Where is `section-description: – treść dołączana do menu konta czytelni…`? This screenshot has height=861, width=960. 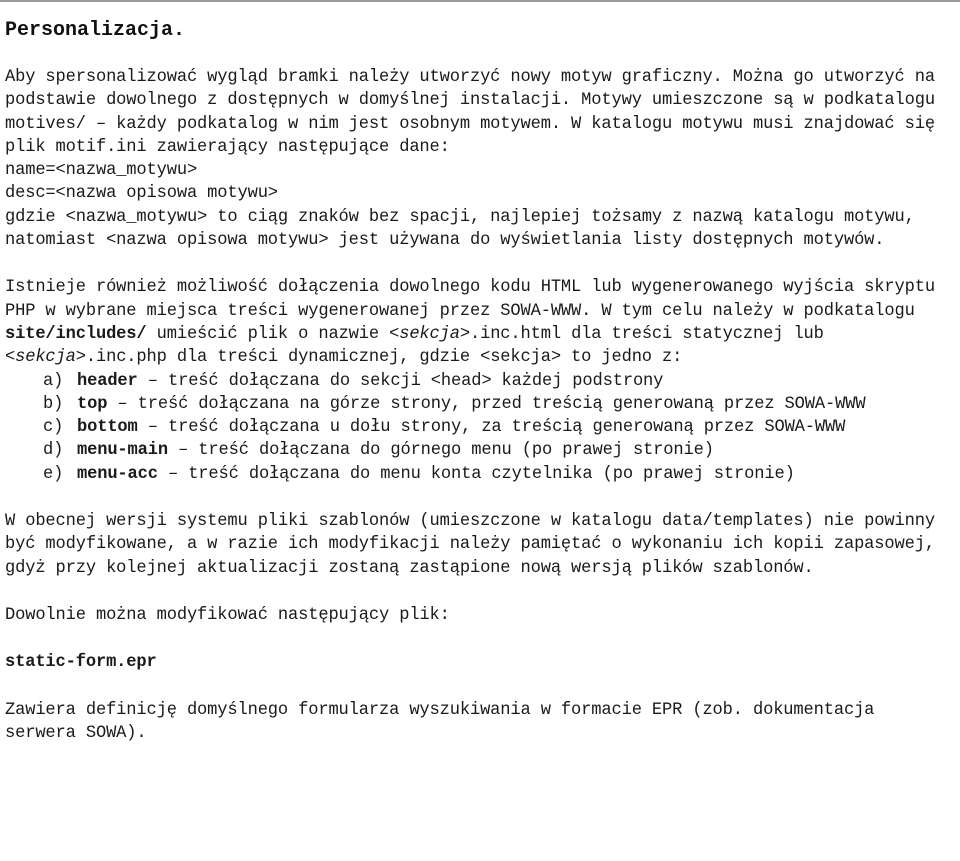 section-description: – treść dołączana do menu konta czytelni… is located at coordinates (476, 474).